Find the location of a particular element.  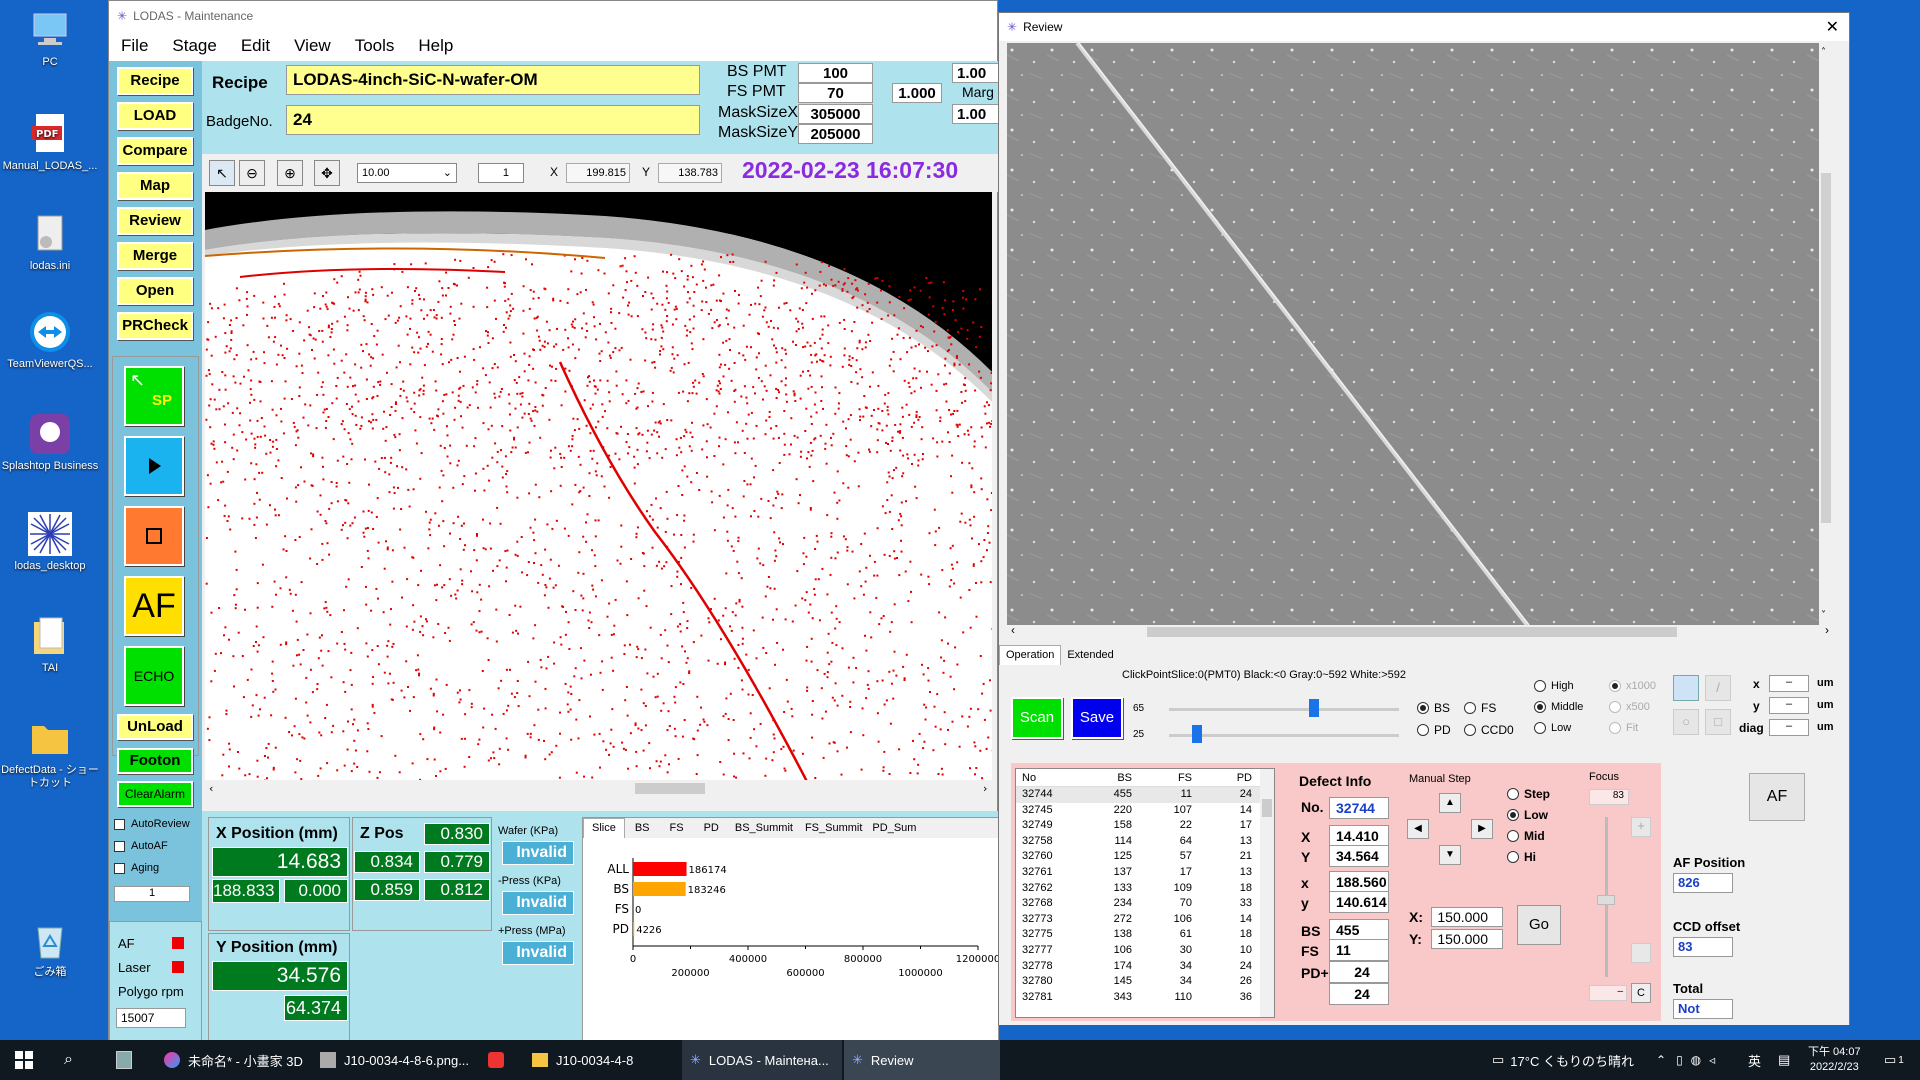

desktop-icon-lodas-ini: lodas.ini is located at coordinates (50, 242).